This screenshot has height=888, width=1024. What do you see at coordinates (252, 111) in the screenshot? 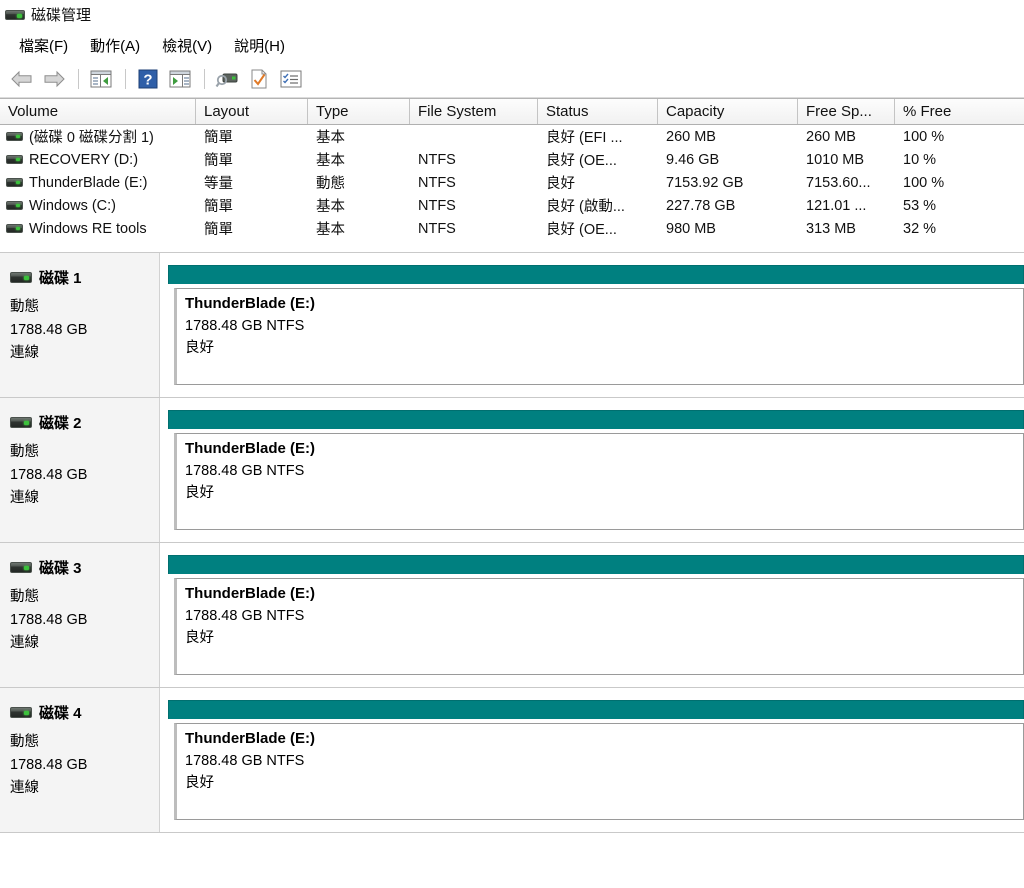
I see `column-header-layout: Layout` at bounding box center [252, 111].